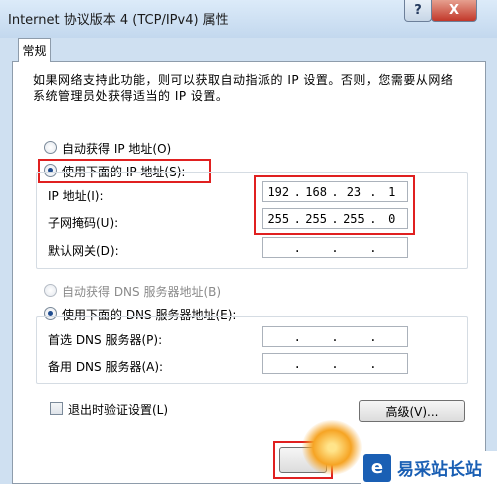 The height and width of the screenshot is (484, 497). What do you see at coordinates (377, 467) in the screenshot?
I see `watermark-icon: e` at bounding box center [377, 467].